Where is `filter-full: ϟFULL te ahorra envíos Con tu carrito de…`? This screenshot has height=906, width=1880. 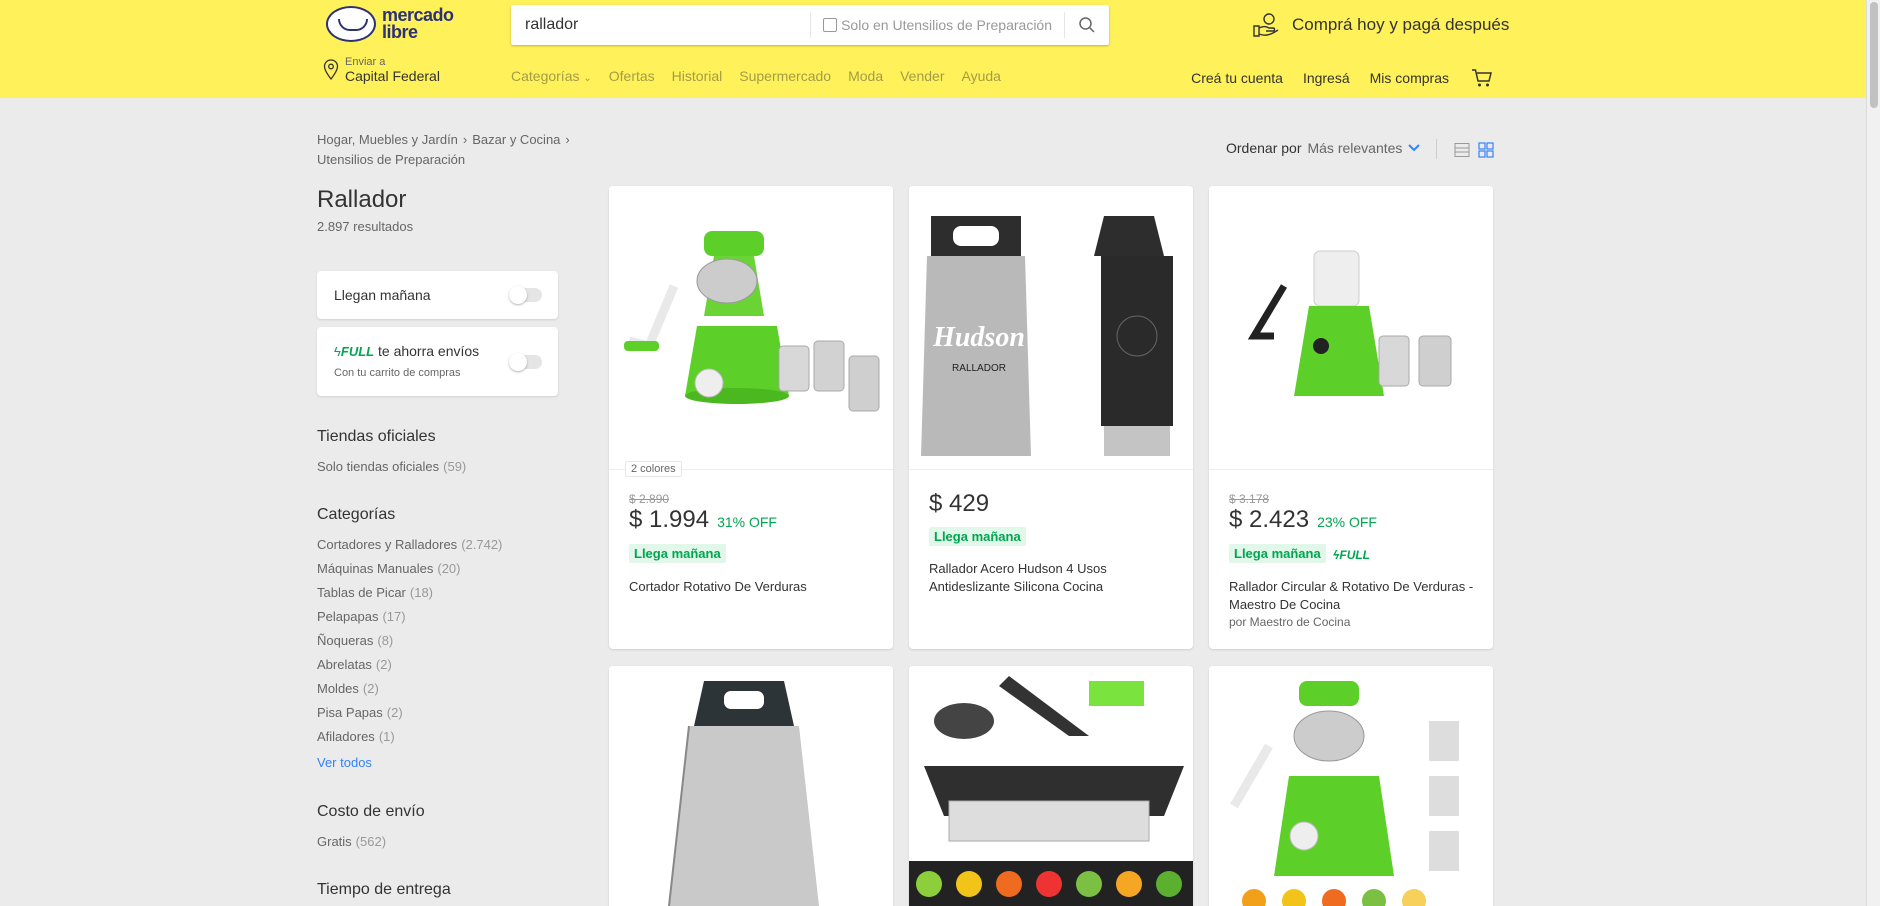
filter-full: ϟFULL te ahorra envíos Con tu carrito de… is located at coordinates (437, 361).